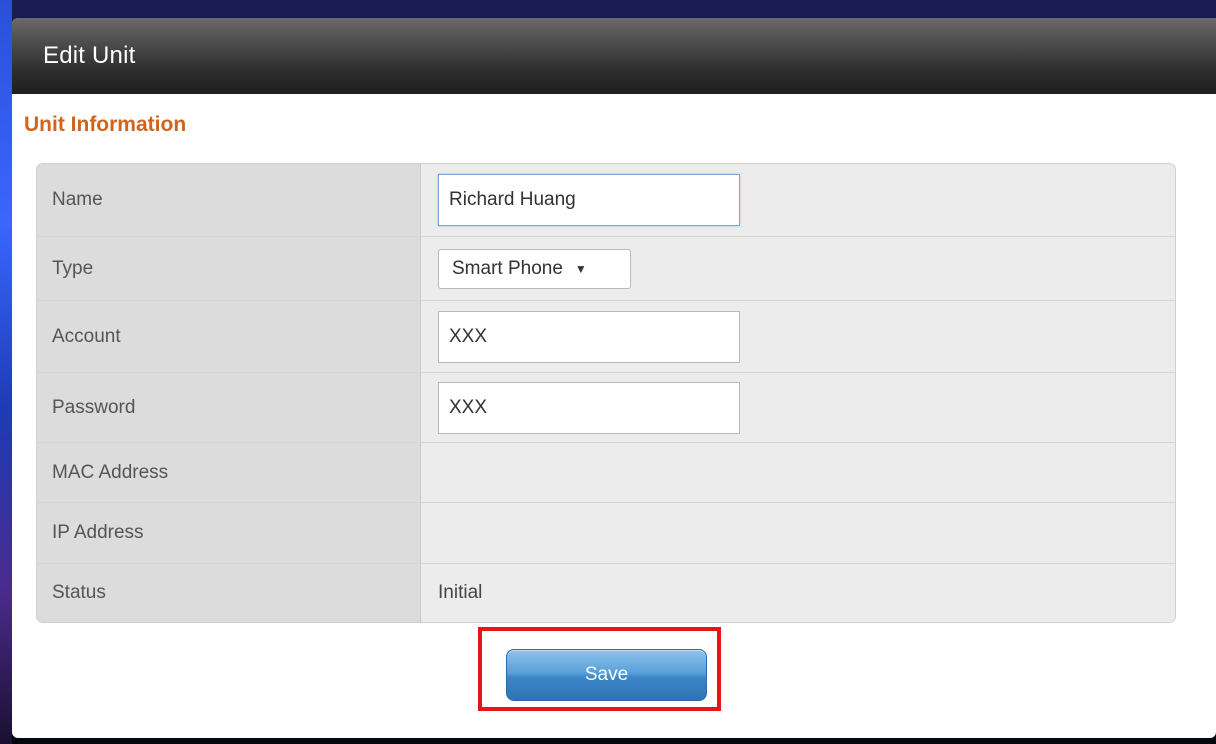  I want to click on save-button: Save, so click(606, 675).